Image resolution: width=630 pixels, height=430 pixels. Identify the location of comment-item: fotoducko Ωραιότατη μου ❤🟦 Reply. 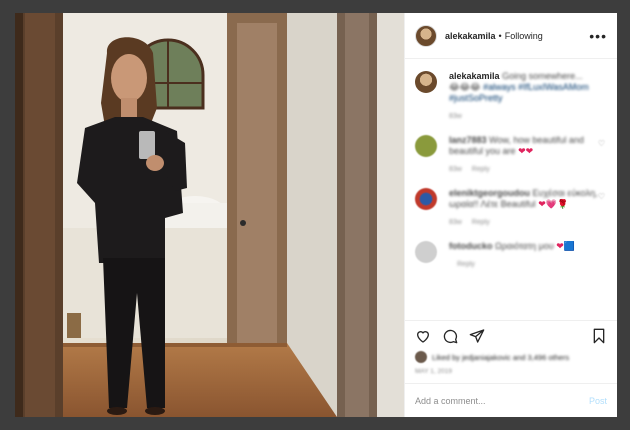
(511, 254).